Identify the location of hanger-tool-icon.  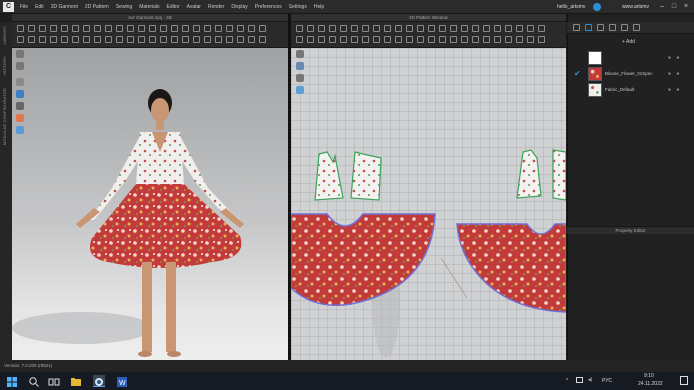
(20, 66).